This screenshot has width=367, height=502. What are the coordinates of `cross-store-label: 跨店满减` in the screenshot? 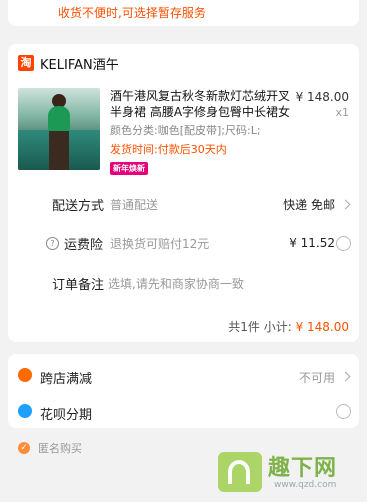 It's located at (66, 379).